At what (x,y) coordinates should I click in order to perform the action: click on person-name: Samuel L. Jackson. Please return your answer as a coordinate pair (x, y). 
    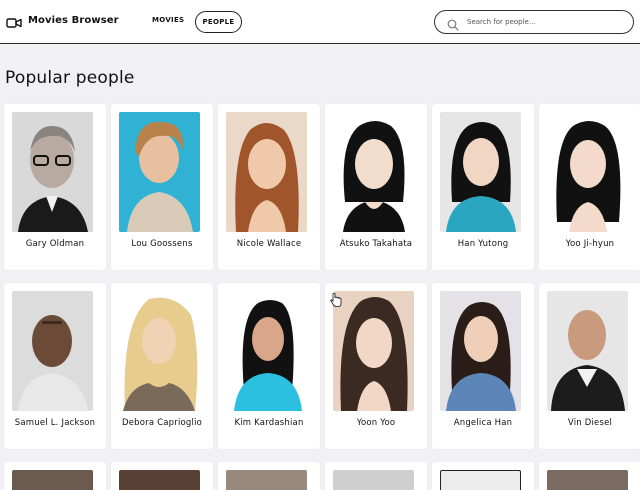
    Looking at the image, I should click on (55, 423).